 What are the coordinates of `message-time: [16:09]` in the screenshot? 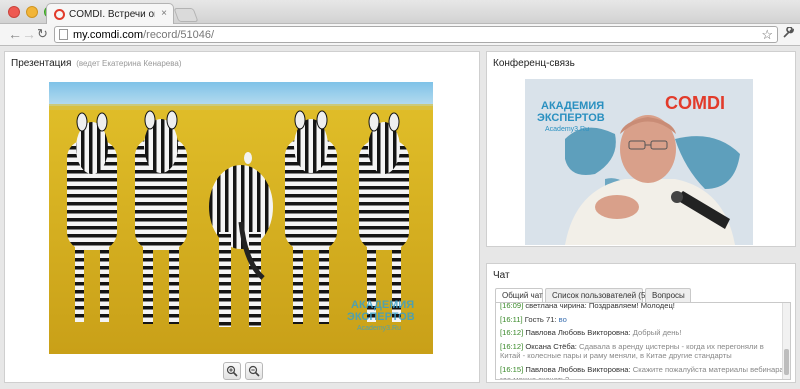 It's located at (512, 306).